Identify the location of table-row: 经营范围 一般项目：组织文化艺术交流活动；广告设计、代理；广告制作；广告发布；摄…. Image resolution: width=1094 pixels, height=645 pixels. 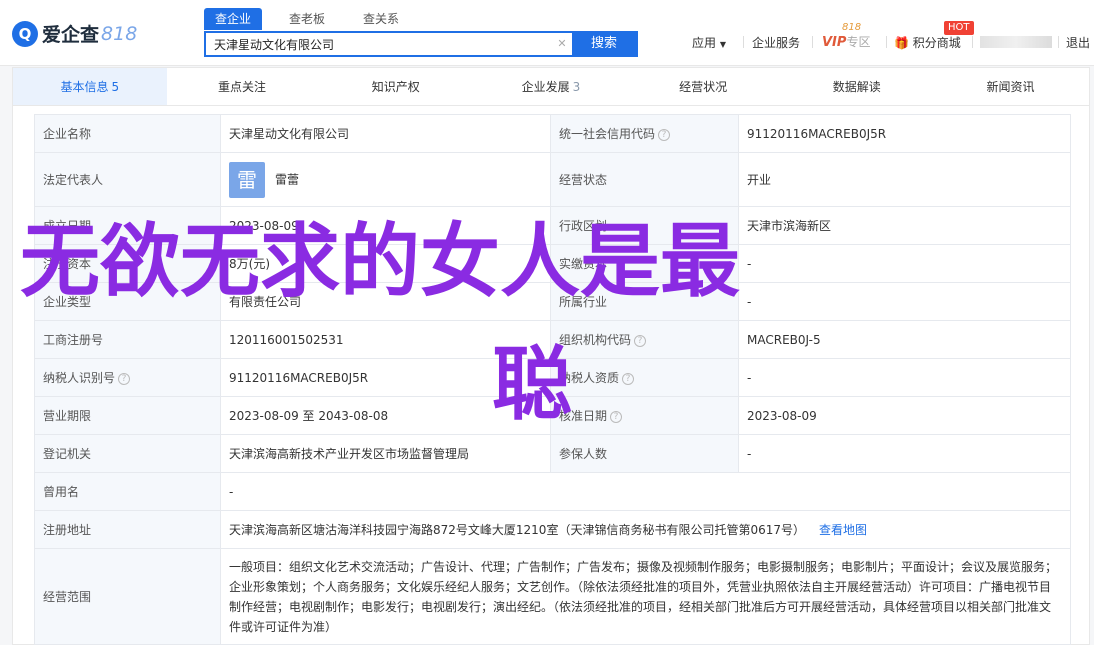
(552, 596).